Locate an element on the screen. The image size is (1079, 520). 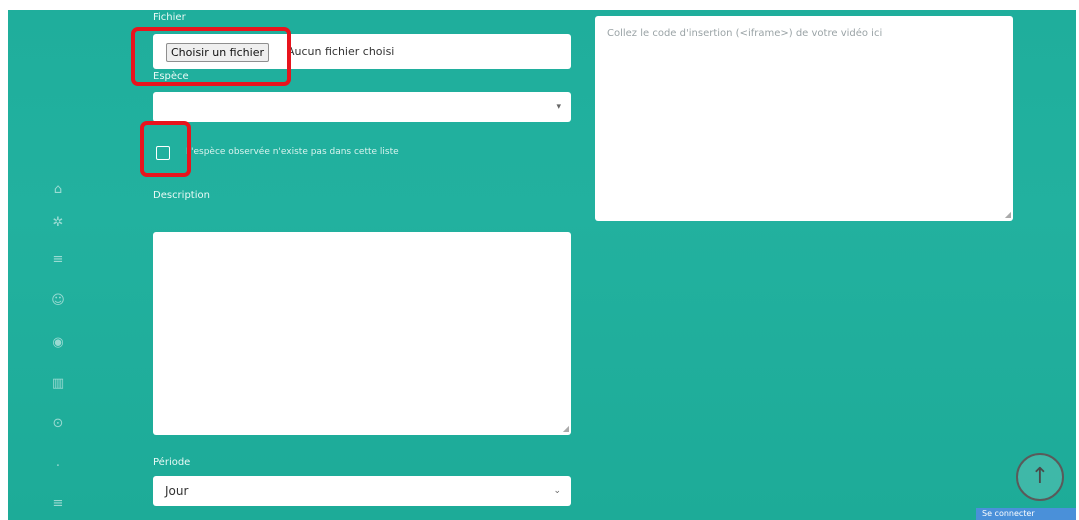
highlight-file-button is located at coordinates (211, 56).